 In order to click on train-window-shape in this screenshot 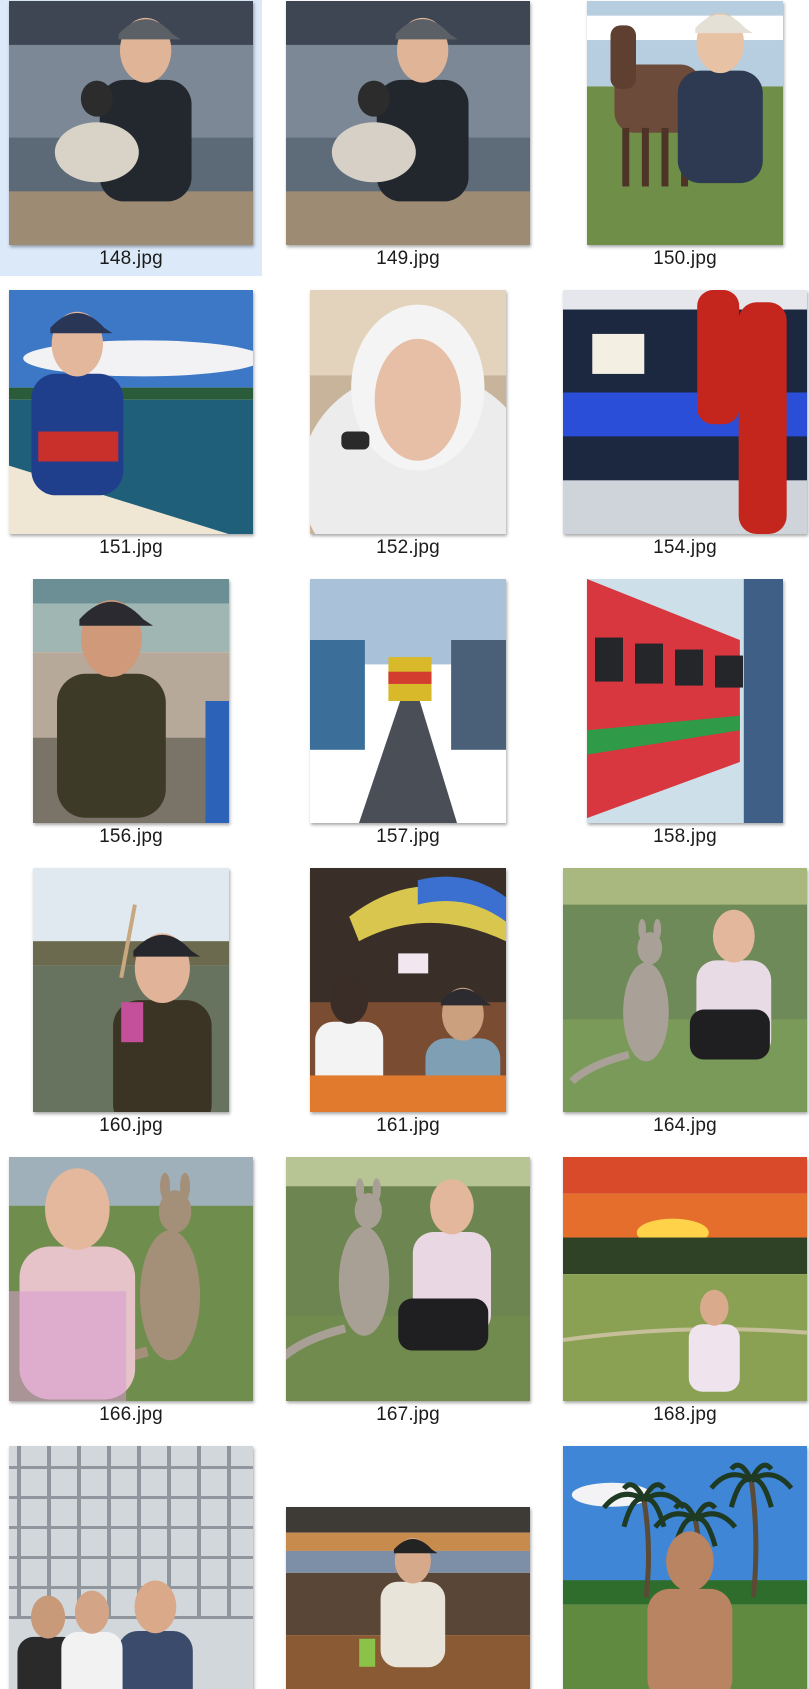, I will do `click(729, 671)`.